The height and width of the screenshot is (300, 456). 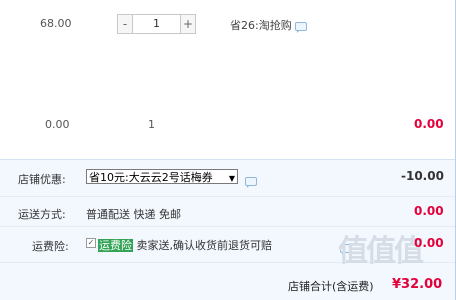 I want to click on item2-subtotal: 0.00, so click(x=429, y=124).